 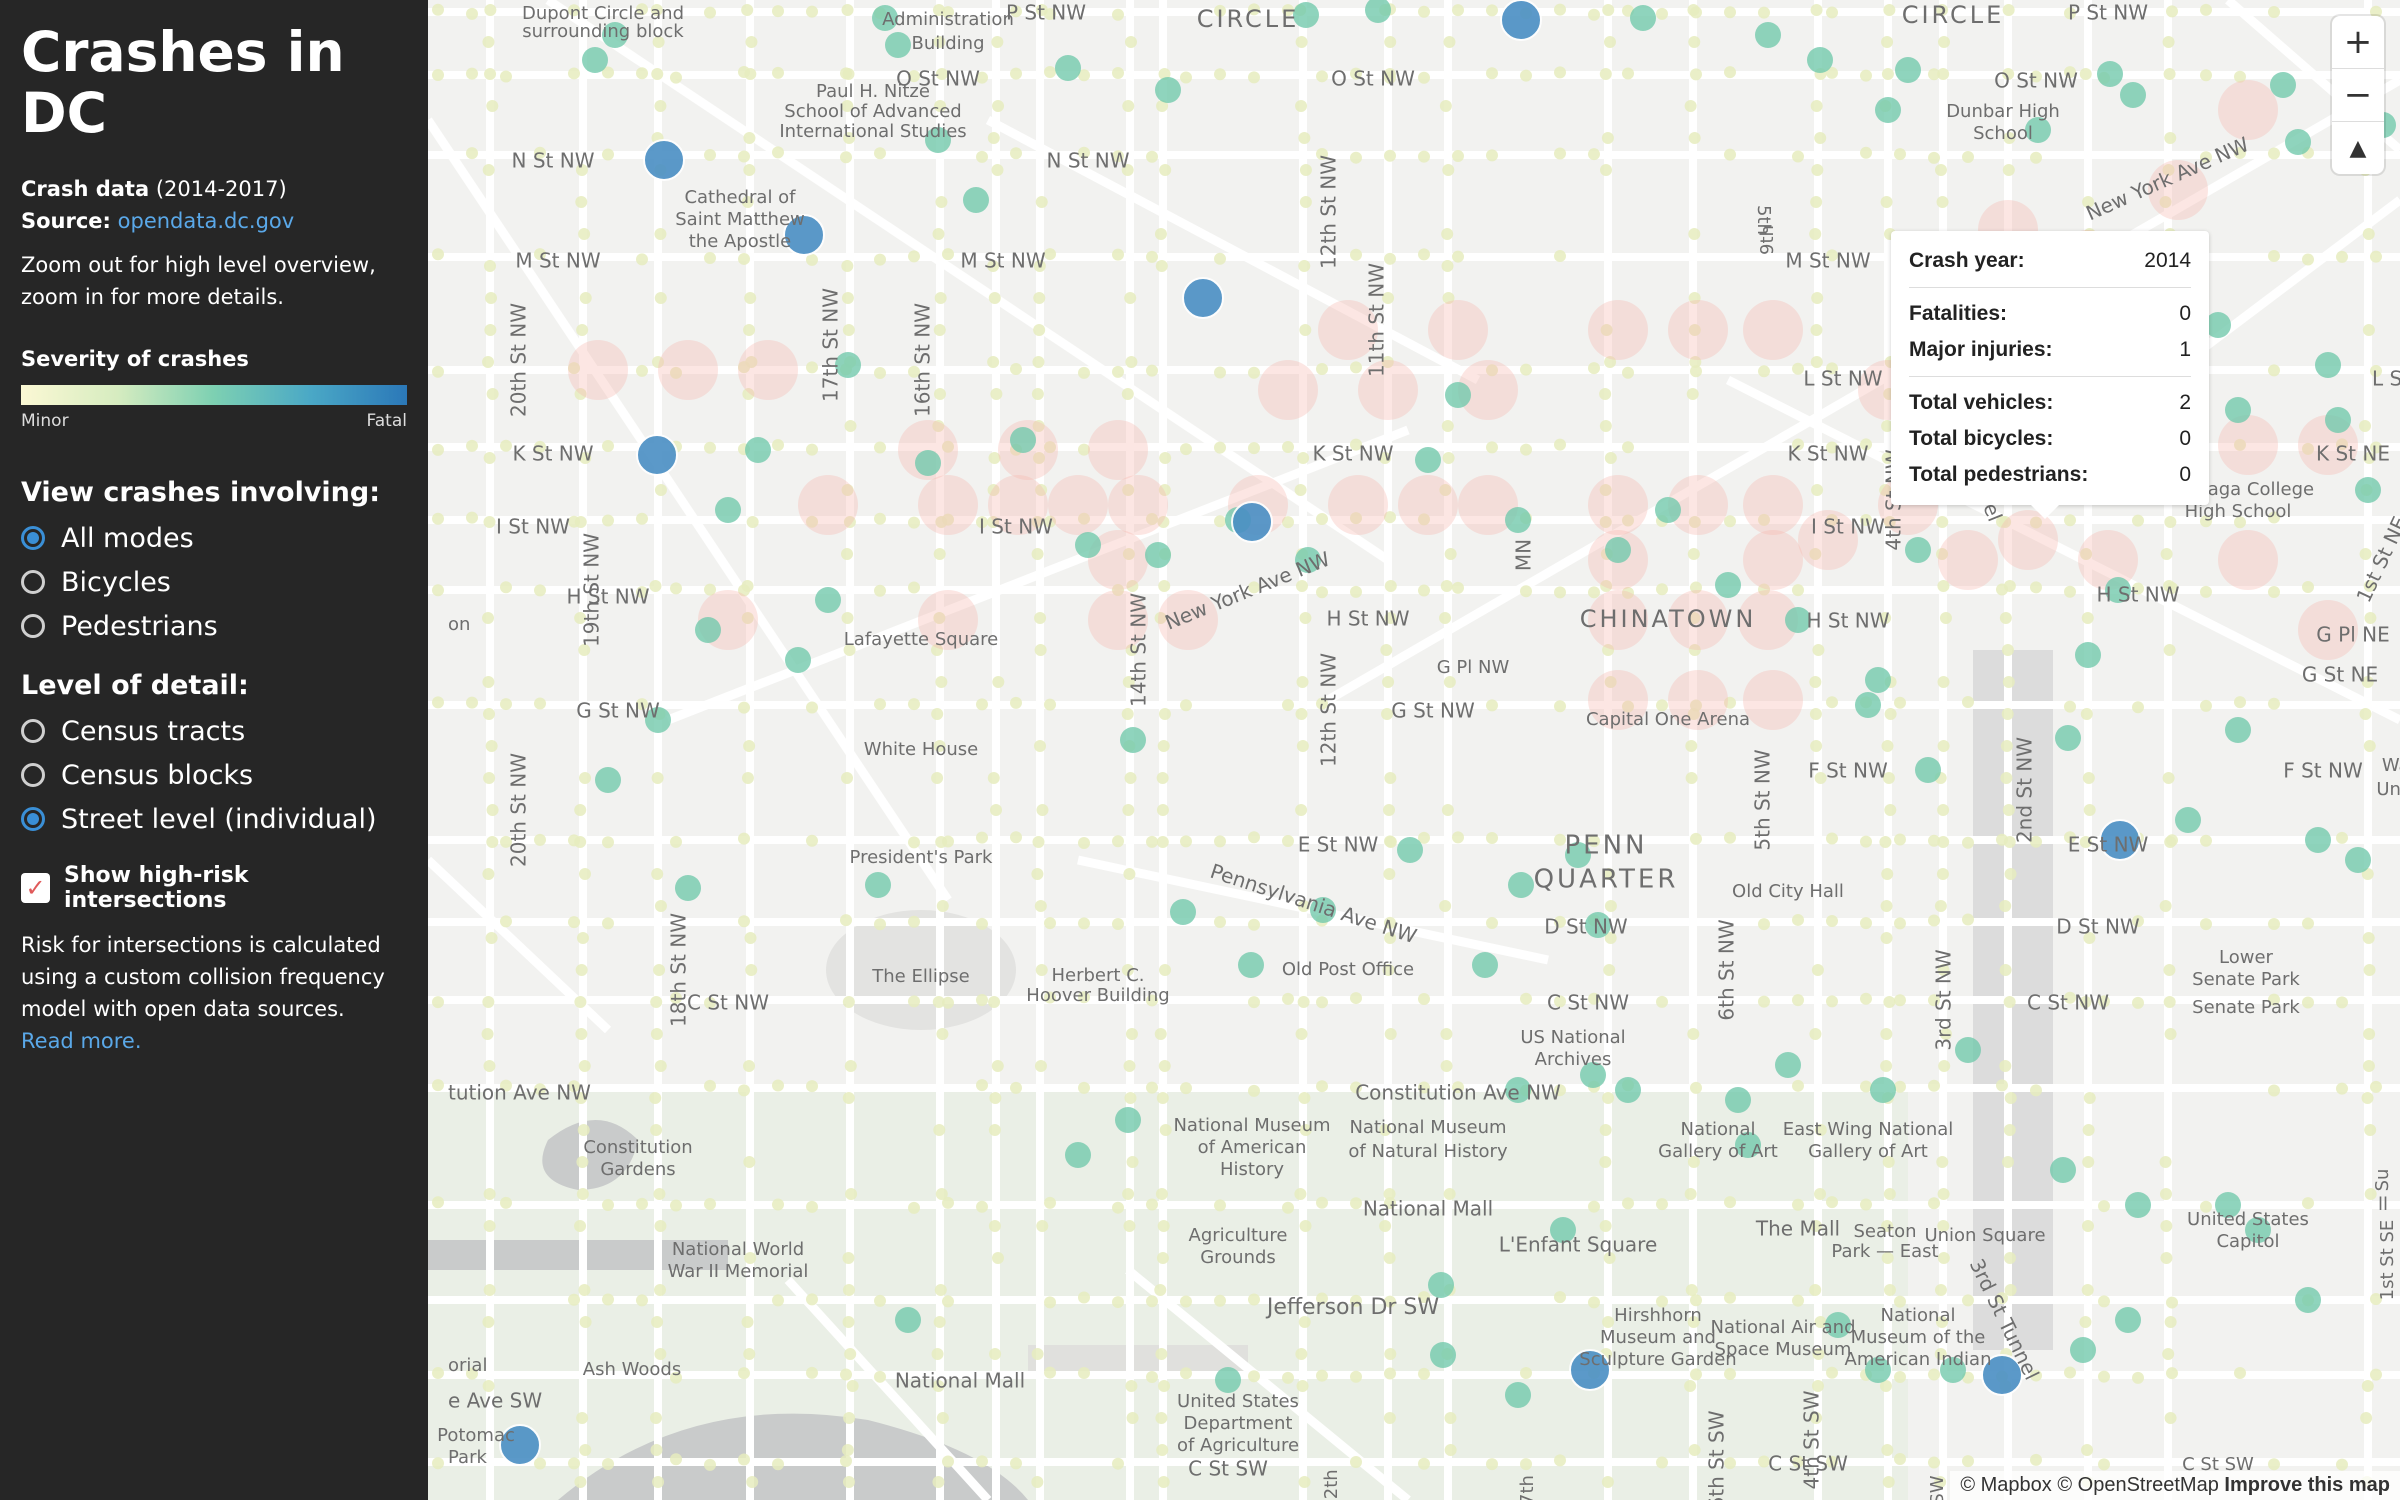 I want to click on zoom-in-button: +, so click(x=2358, y=42).